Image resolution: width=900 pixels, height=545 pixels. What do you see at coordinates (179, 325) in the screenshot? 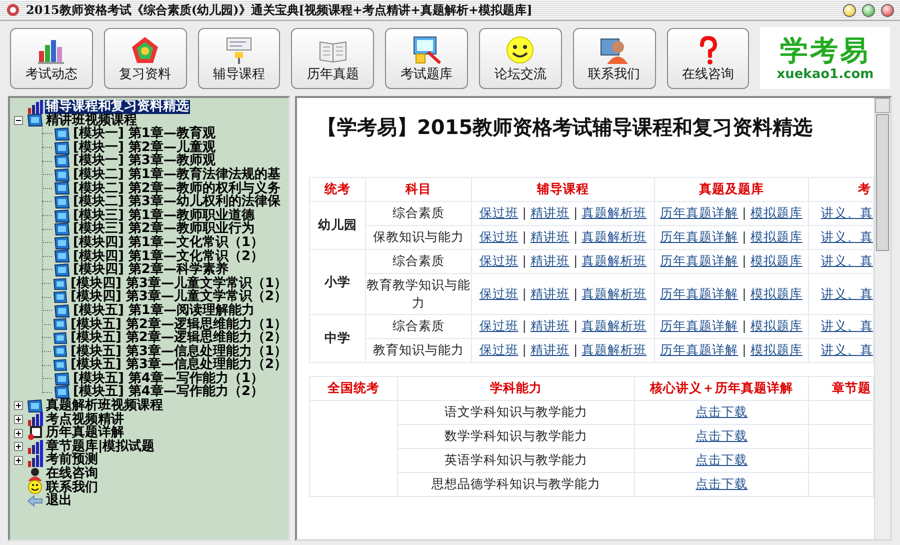
I see `tree-item: [模块五] 第2章—逻辑思维能力（1）` at bounding box center [179, 325].